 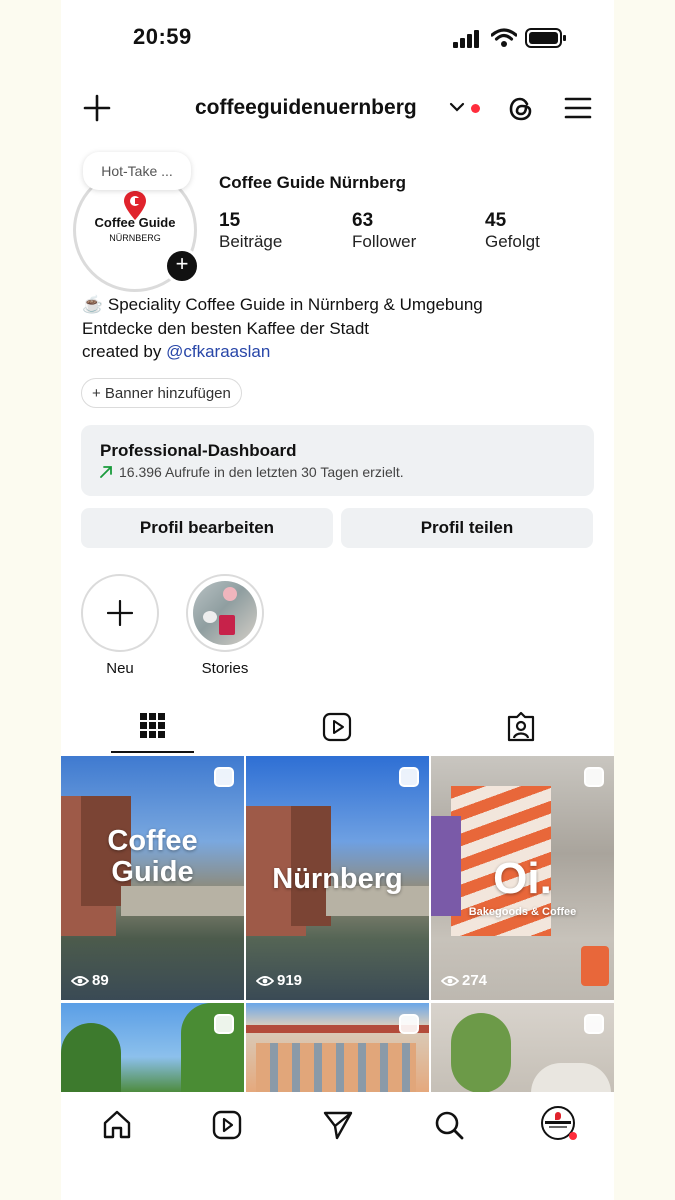 What do you see at coordinates (457, 109) in the screenshot?
I see `chevron-down-icon` at bounding box center [457, 109].